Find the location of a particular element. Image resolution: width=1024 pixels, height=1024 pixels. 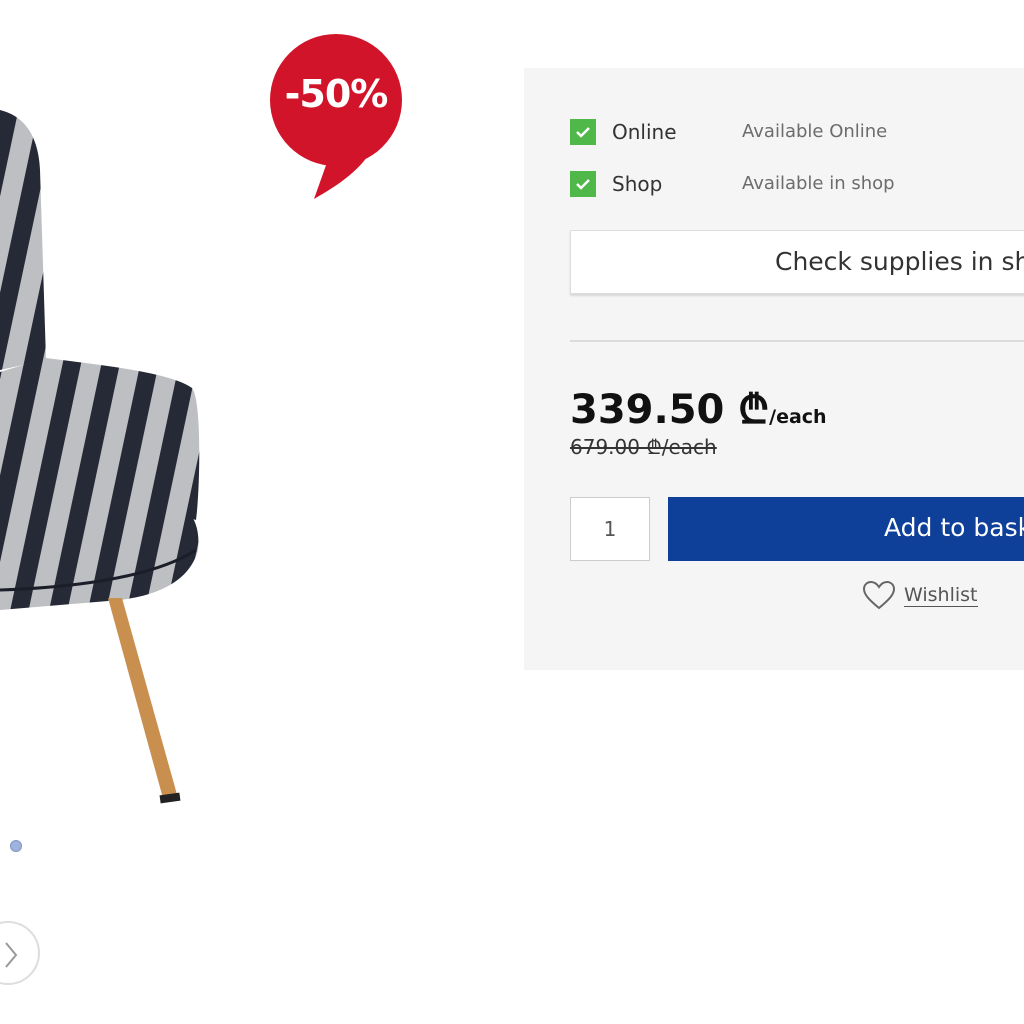

check-supplies-label: Check supplies in sho is located at coordinates (899, 261).